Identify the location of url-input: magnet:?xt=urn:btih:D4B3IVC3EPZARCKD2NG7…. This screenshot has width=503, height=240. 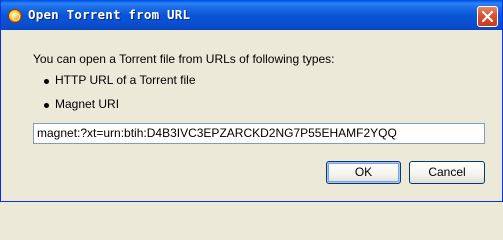
(259, 133).